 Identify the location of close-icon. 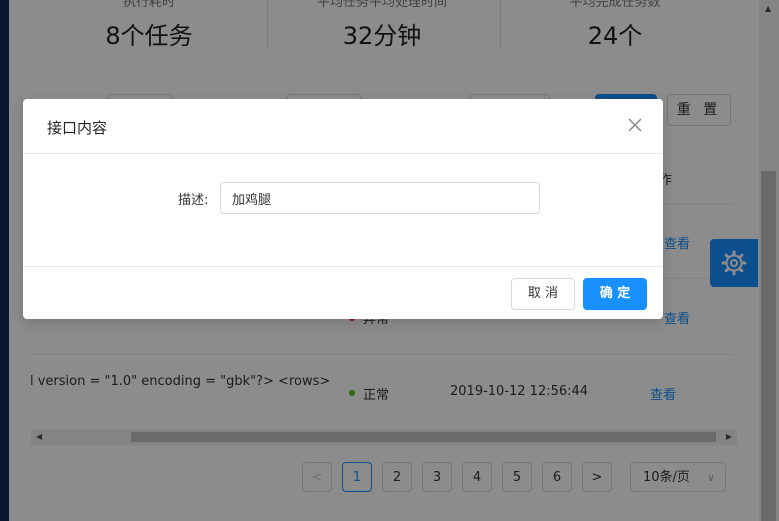
(635, 125).